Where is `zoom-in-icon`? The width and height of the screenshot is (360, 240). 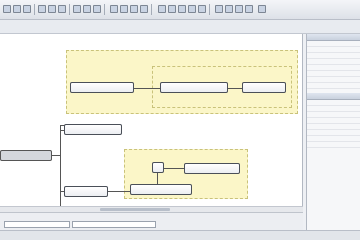
zoom-in-icon is located at coordinates (162, 9).